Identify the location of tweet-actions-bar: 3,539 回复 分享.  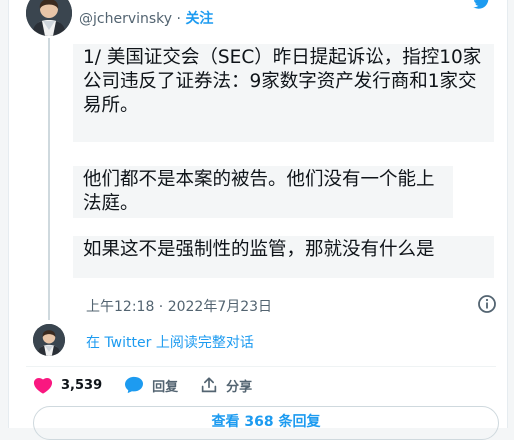
(153, 385).